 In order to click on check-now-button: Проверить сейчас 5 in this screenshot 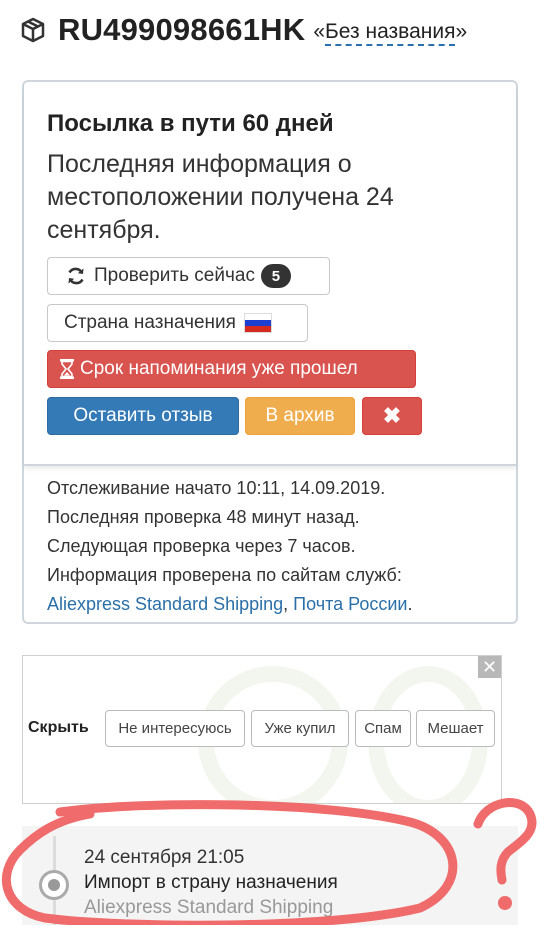, I will do `click(188, 276)`.